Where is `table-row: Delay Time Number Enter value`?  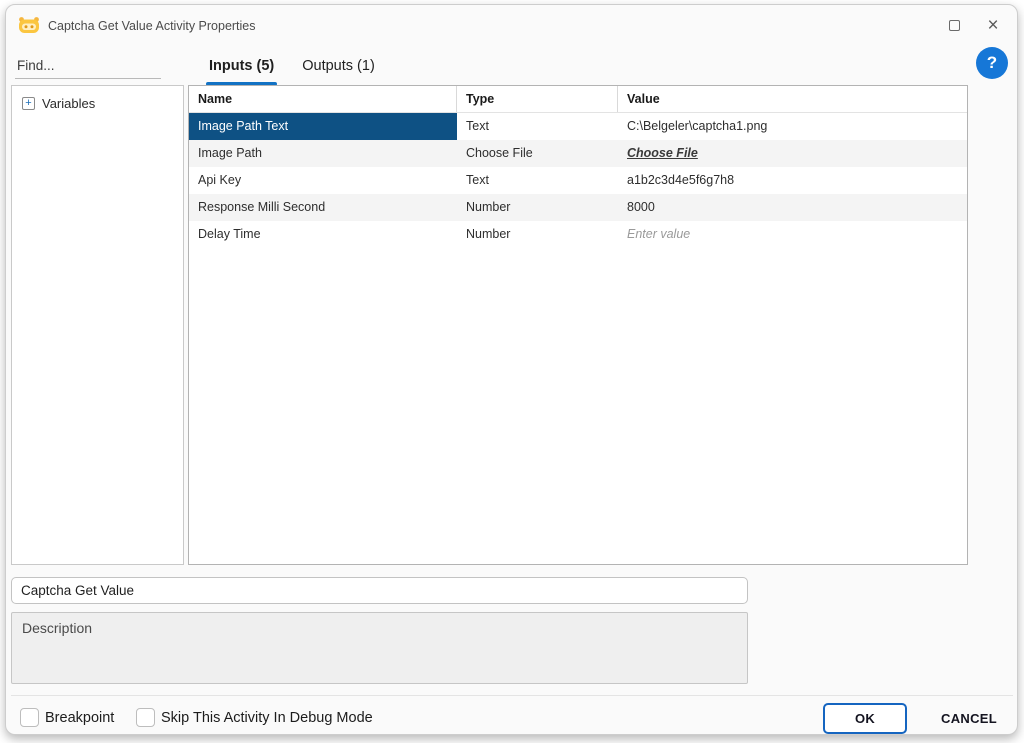
table-row: Delay Time Number Enter value is located at coordinates (578, 234).